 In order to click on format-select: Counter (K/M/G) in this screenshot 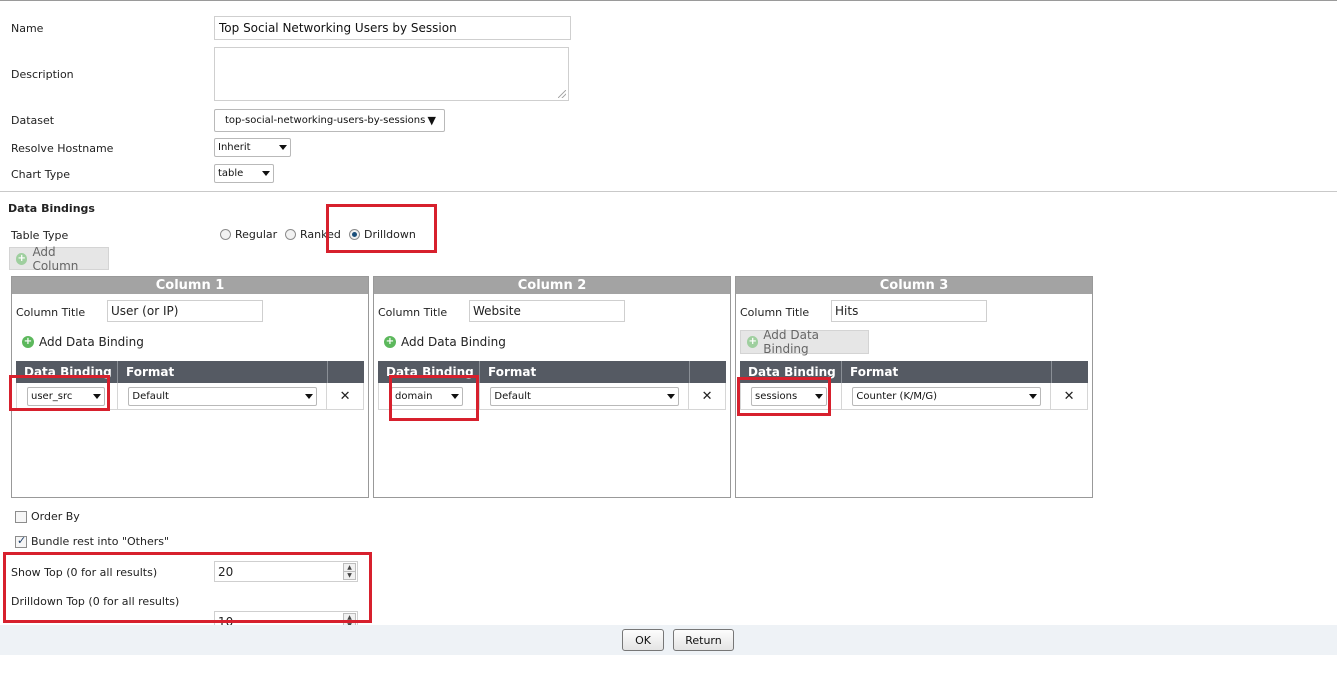, I will do `click(947, 396)`.